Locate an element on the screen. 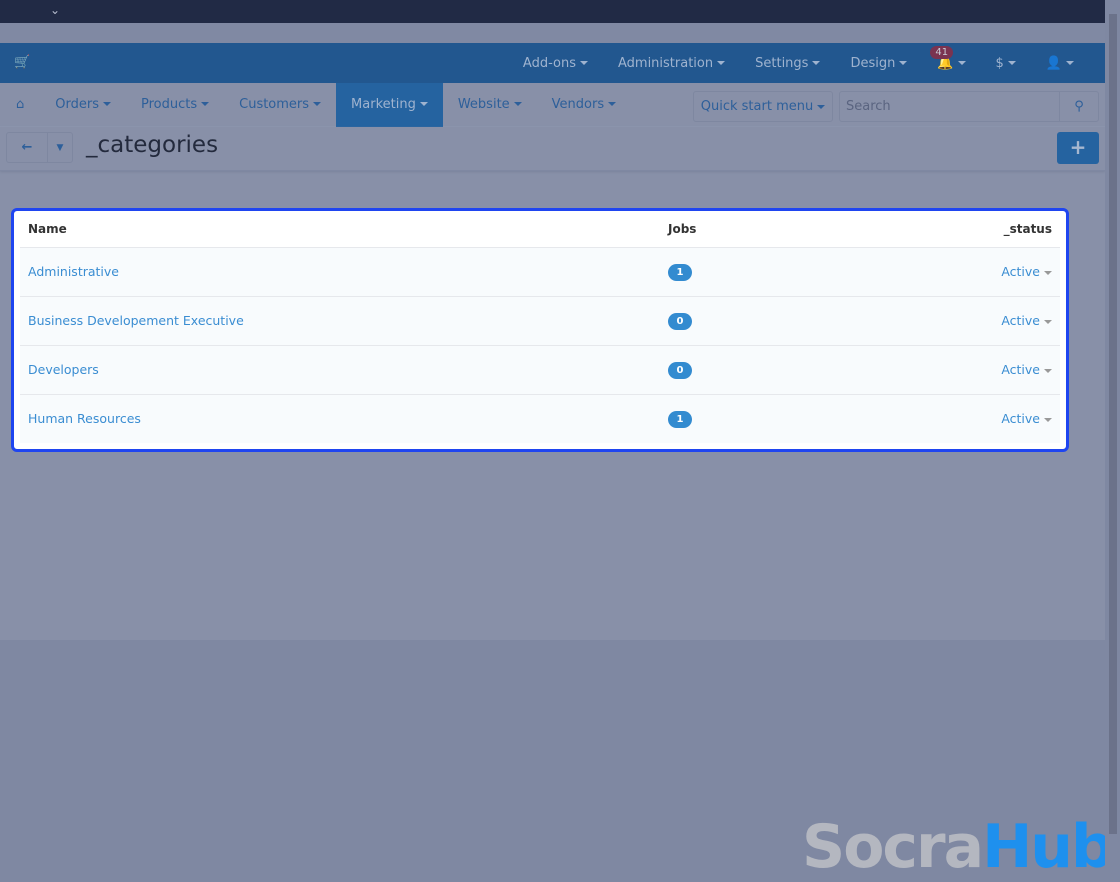  caret-down-icon: ▼ is located at coordinates (60, 147).